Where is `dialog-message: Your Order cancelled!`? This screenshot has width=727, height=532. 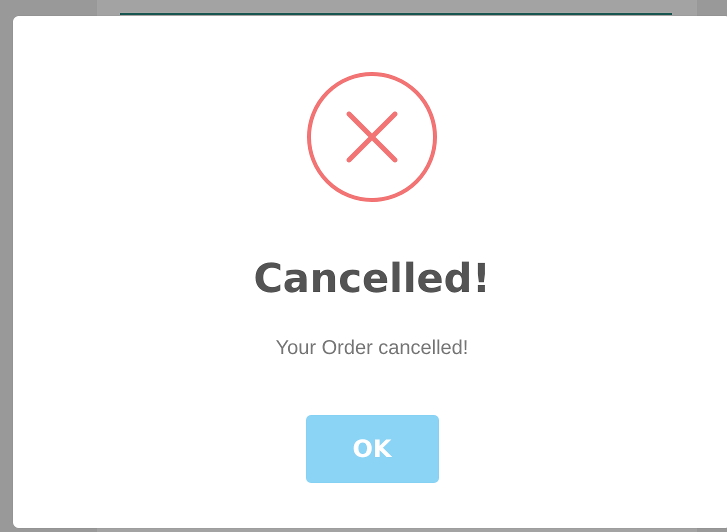 dialog-message: Your Order cancelled! is located at coordinates (372, 348).